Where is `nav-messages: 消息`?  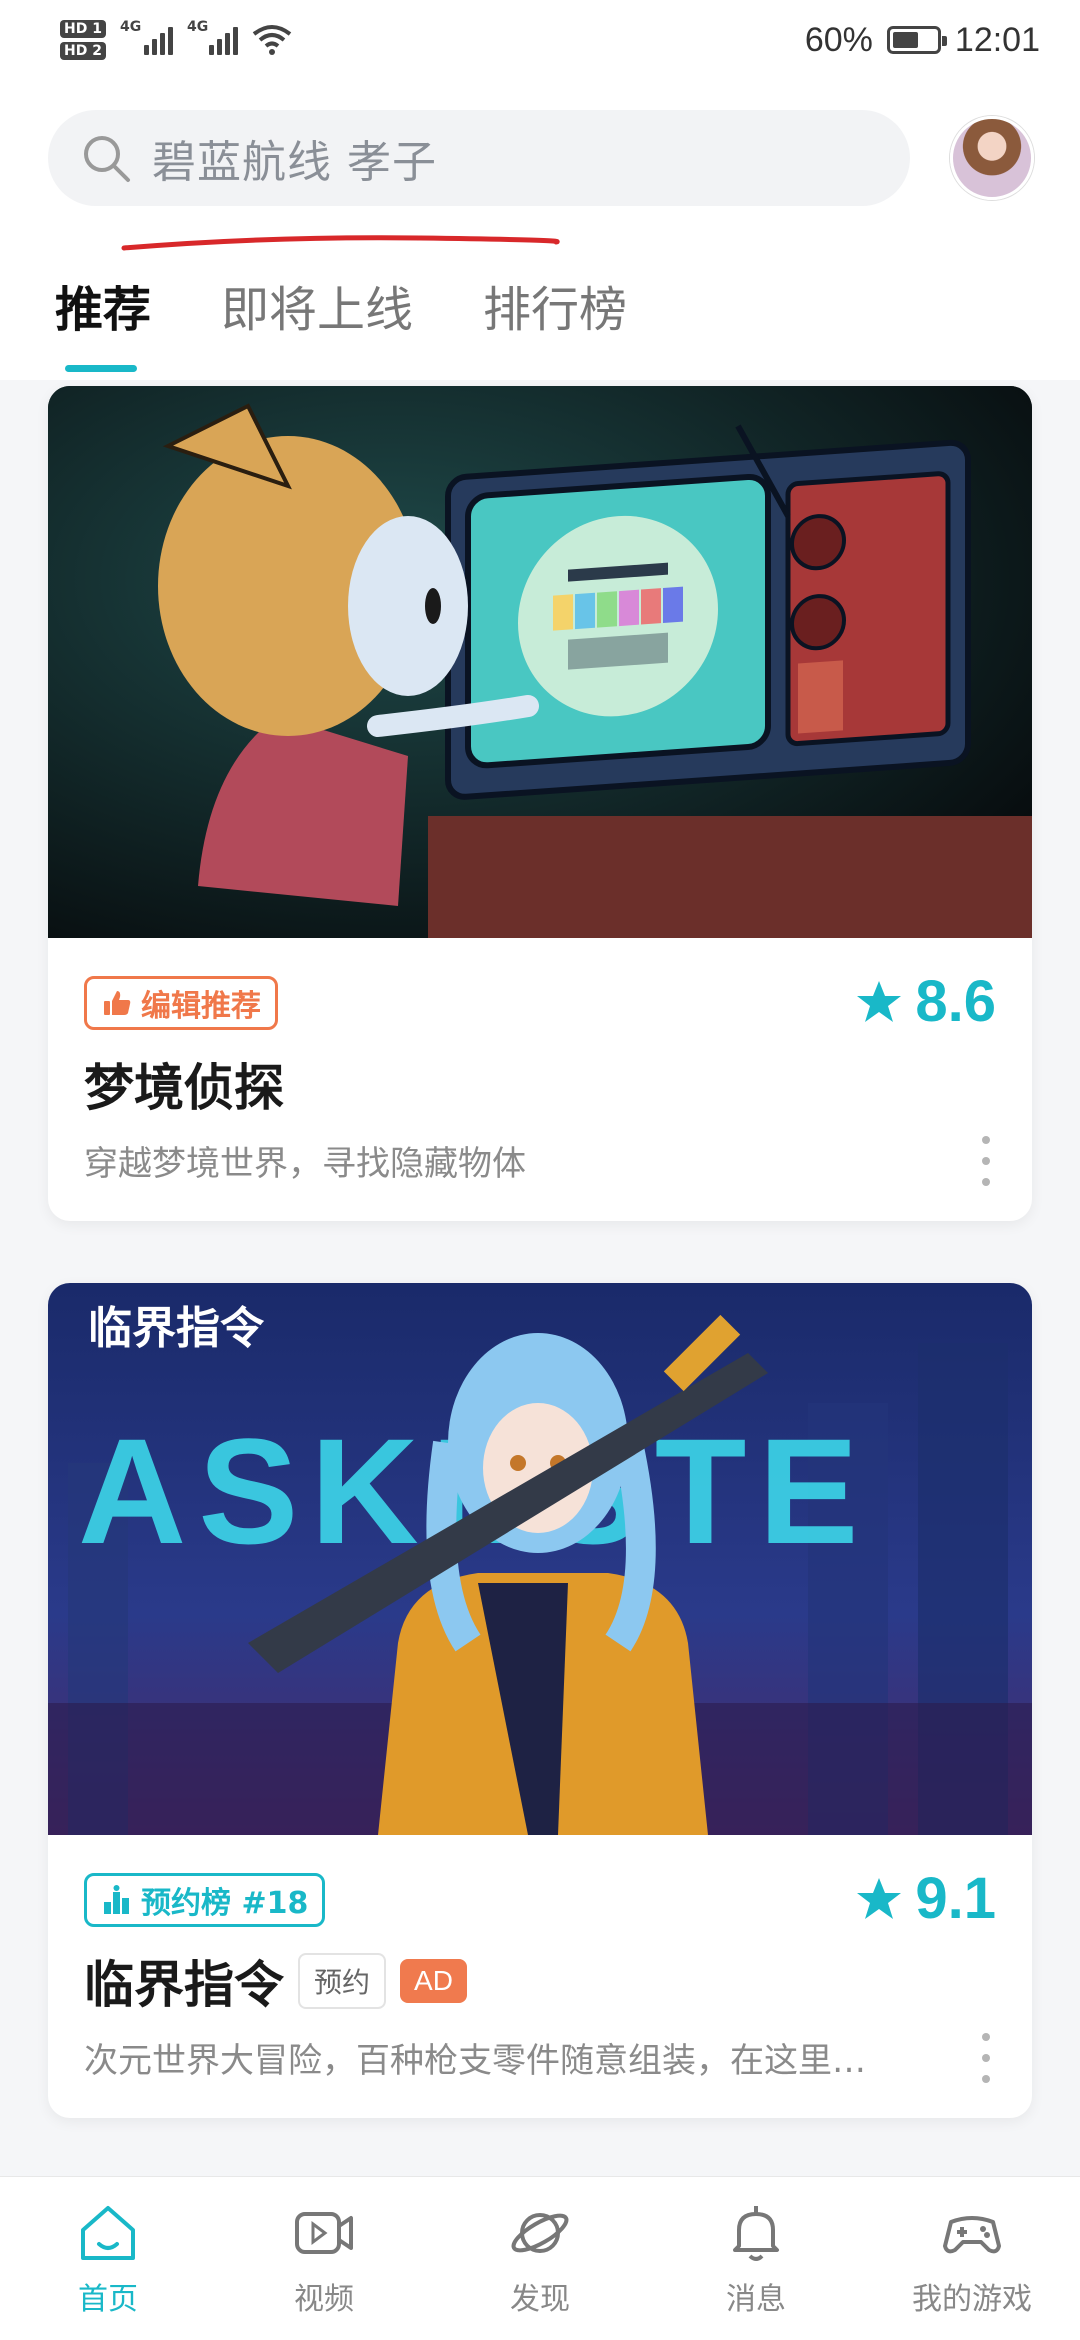 nav-messages: 消息 is located at coordinates (756, 2259).